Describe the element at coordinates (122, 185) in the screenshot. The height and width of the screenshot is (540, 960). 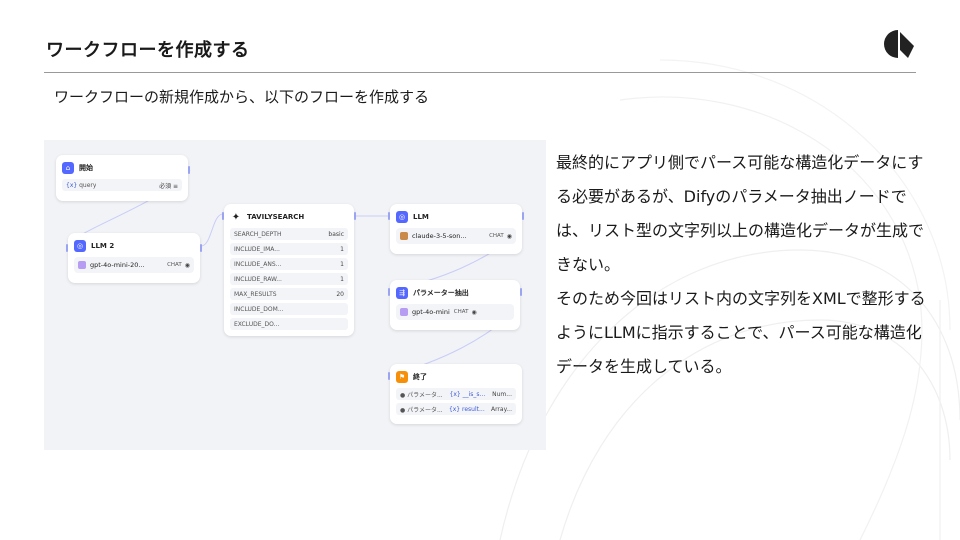
I see `start-variable-row: {x} query 必須 ≡` at that location.